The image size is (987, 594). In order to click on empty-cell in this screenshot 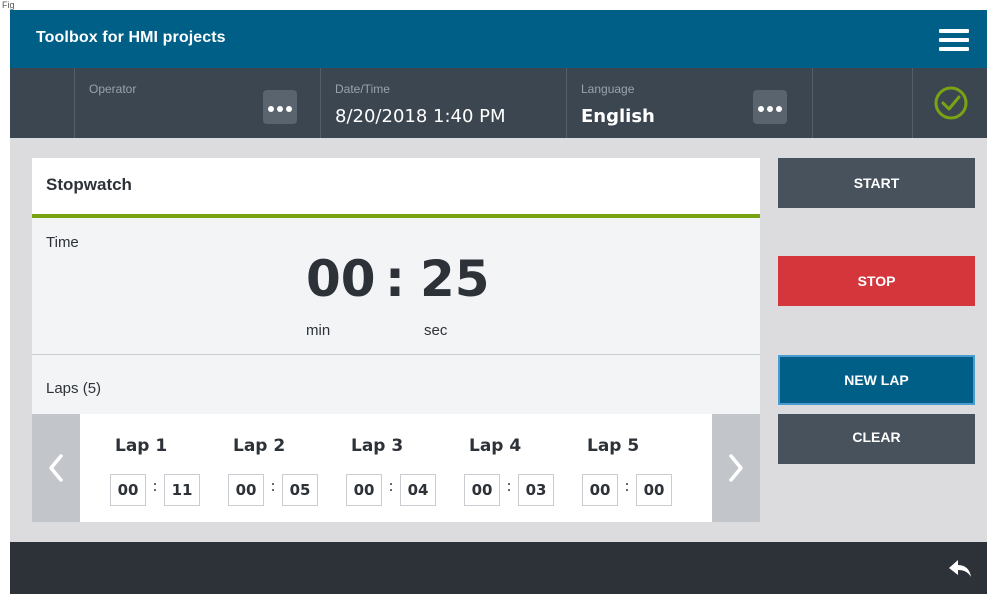, I will do `click(862, 103)`.